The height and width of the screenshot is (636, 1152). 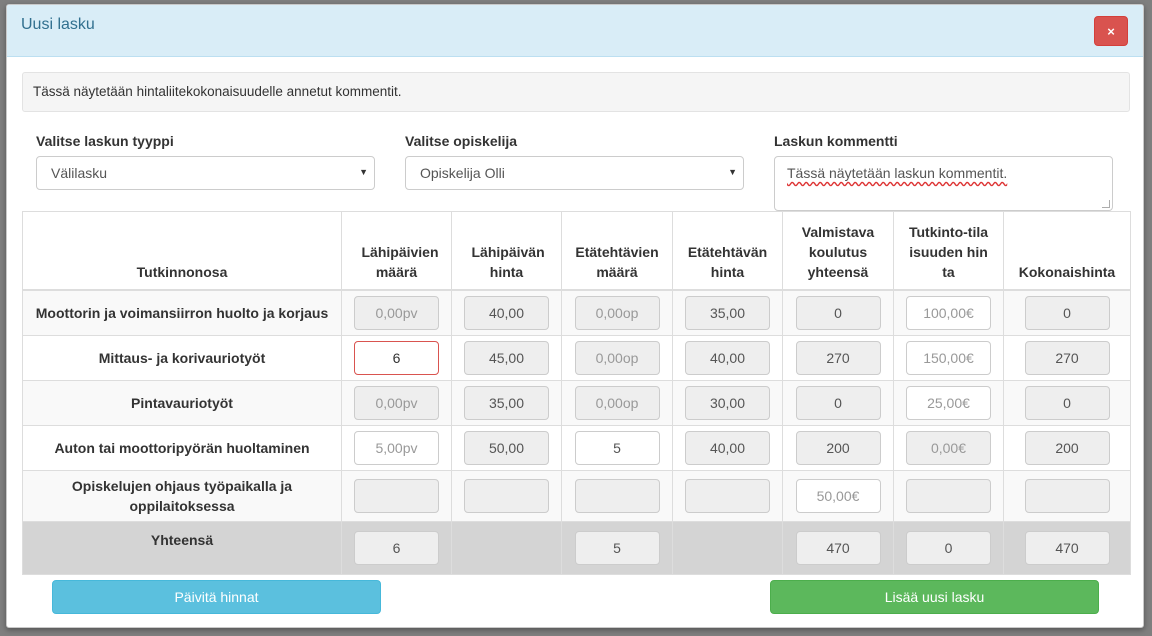 I want to click on add-invoice-button: Lisää uusi lasku, so click(x=934, y=597).